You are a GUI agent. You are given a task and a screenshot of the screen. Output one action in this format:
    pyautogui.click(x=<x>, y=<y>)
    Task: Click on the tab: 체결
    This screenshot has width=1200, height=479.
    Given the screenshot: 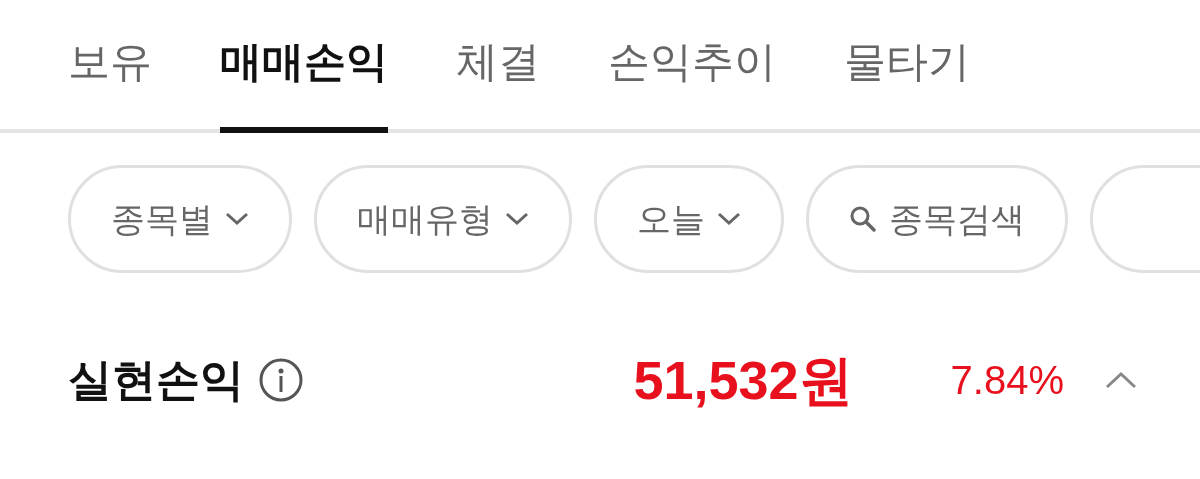 What is the action you would take?
    pyautogui.click(x=498, y=81)
    